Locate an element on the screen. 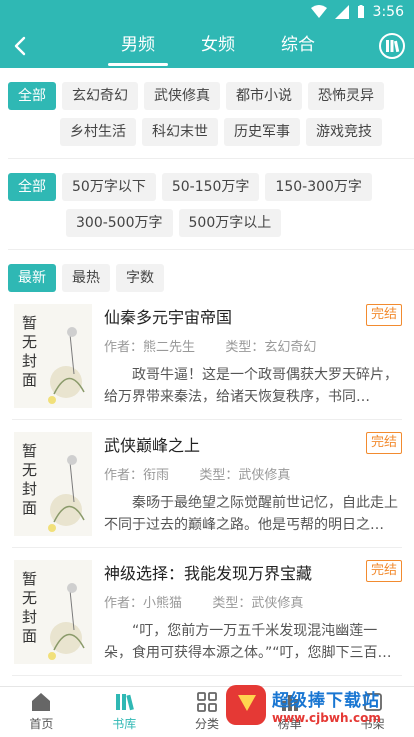 This screenshot has width=414, height=737. watermark: 超级捧下载站 www.cjbwh.com is located at coordinates (317, 705).